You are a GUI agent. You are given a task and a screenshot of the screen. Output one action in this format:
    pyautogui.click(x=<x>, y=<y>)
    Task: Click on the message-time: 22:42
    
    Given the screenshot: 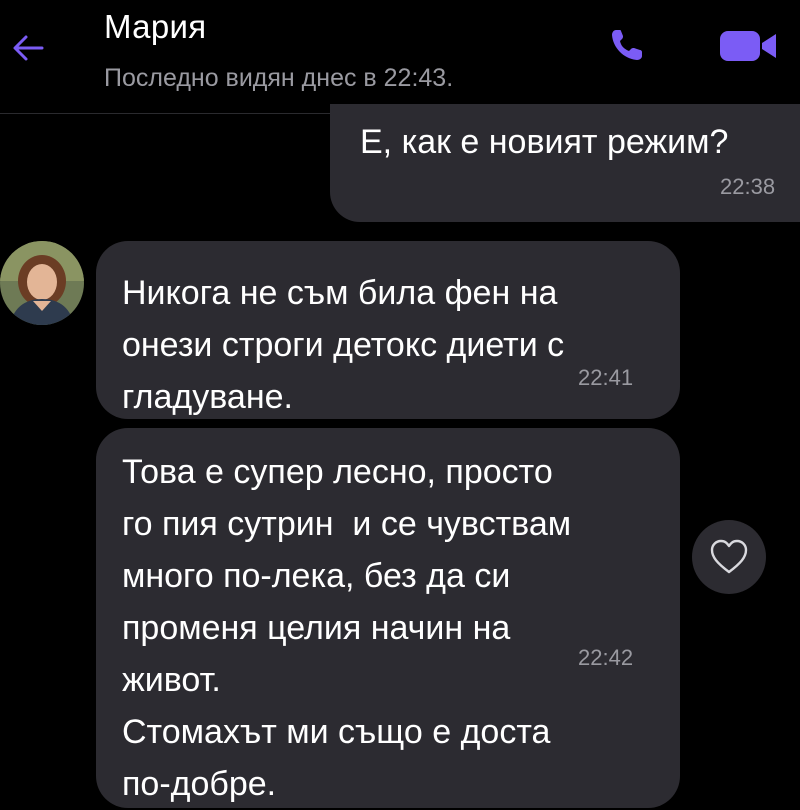 What is the action you would take?
    pyautogui.click(x=606, y=657)
    